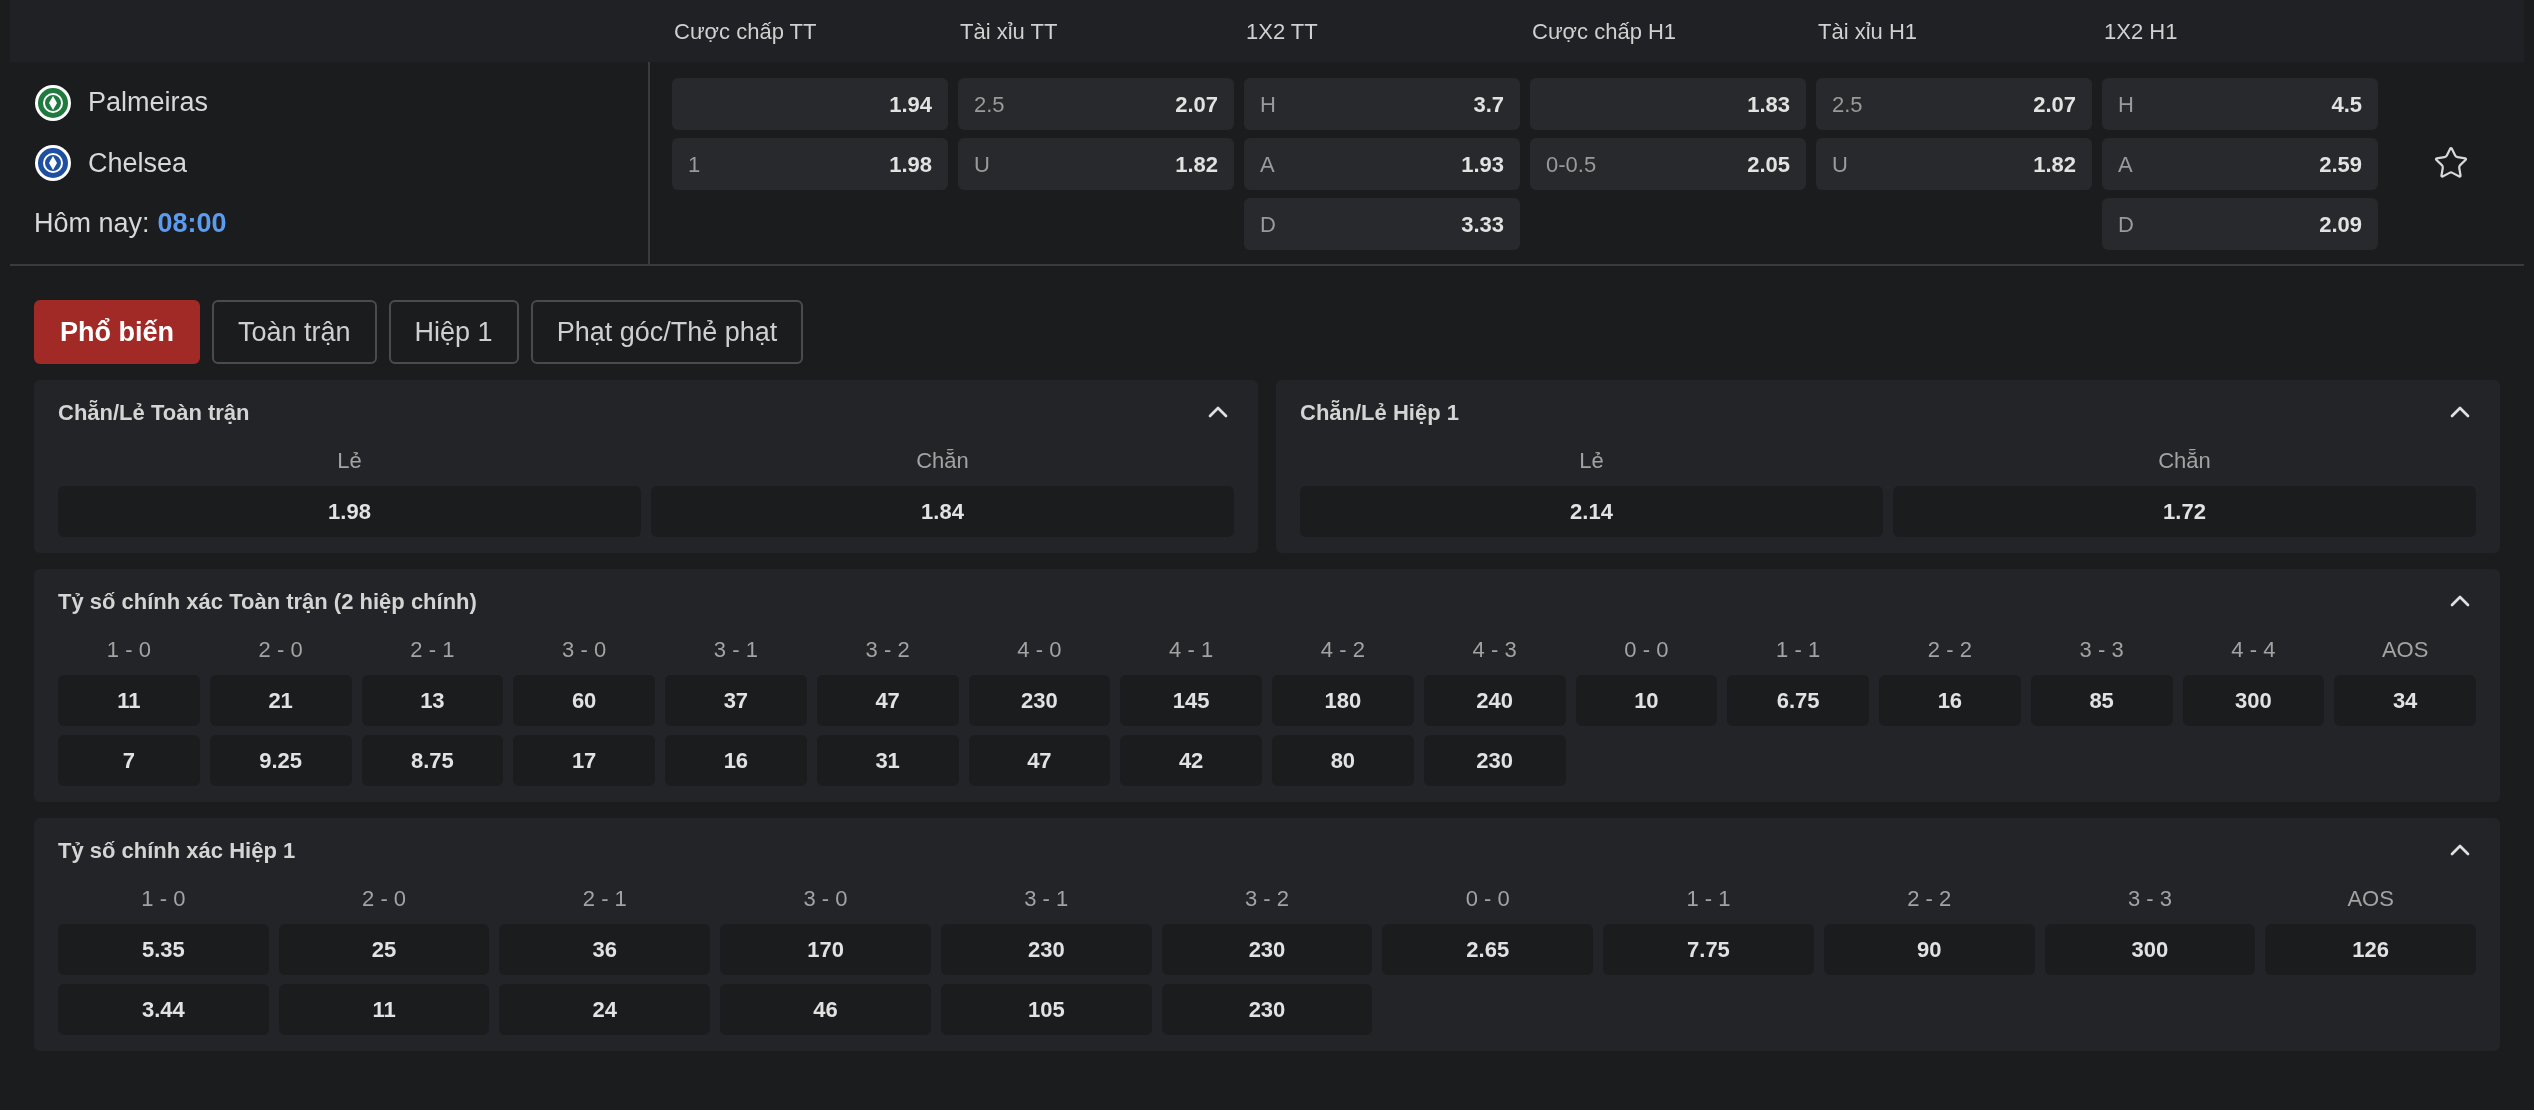  What do you see at coordinates (1488, 949) in the screenshot?
I see `odds-button: 2.65` at bounding box center [1488, 949].